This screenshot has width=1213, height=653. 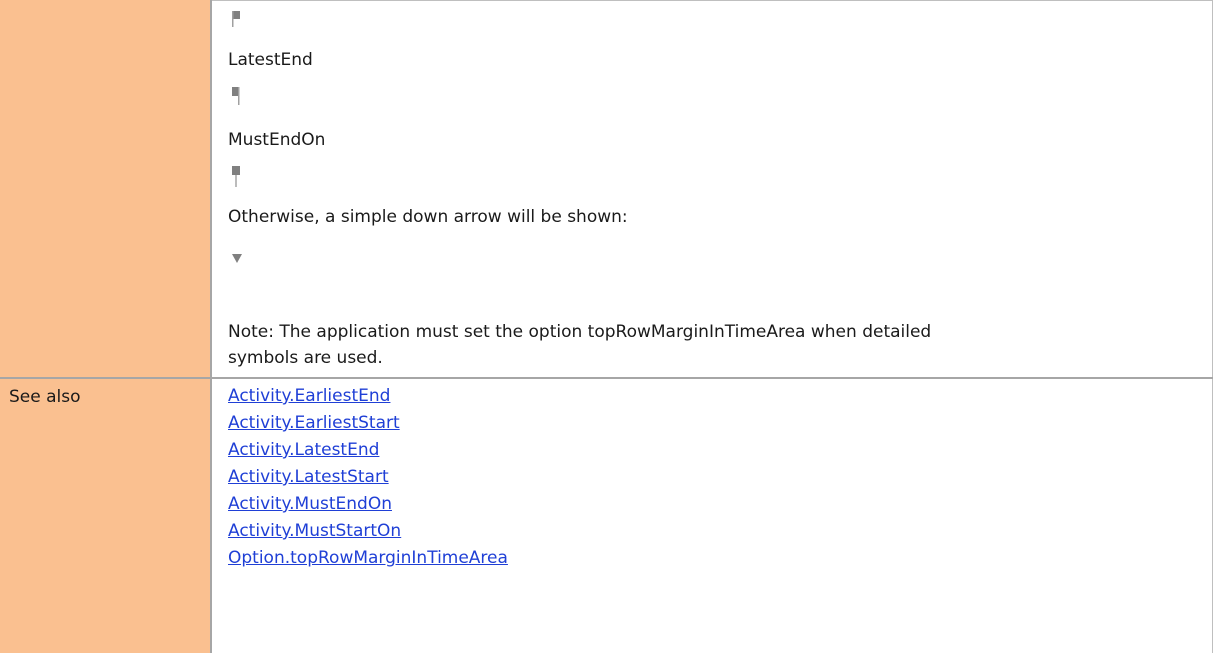 I want to click on see-also-label: See also, so click(x=45, y=397).